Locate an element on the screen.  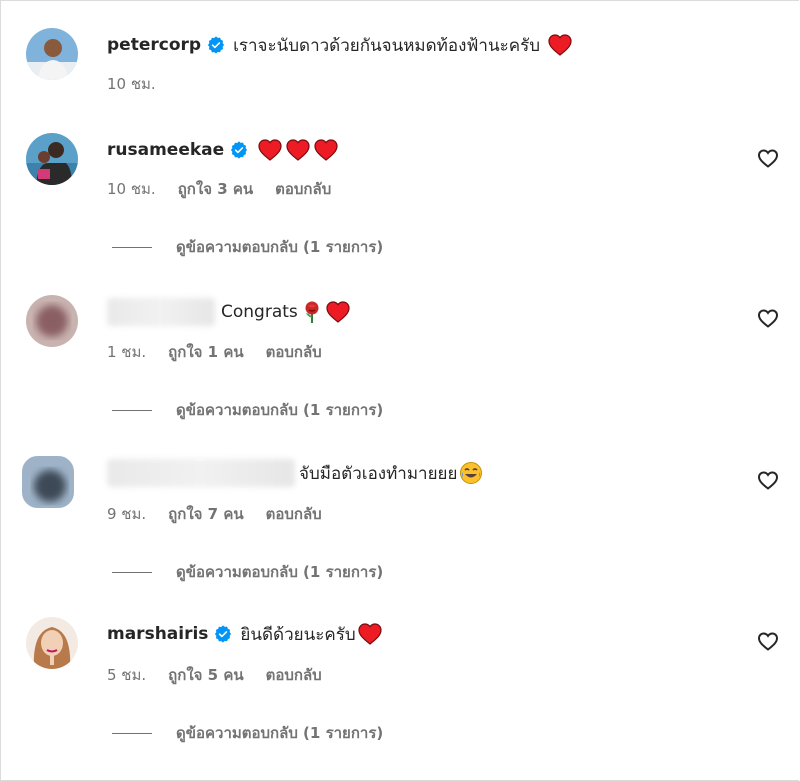
username: marshairis is located at coordinates (157, 634).